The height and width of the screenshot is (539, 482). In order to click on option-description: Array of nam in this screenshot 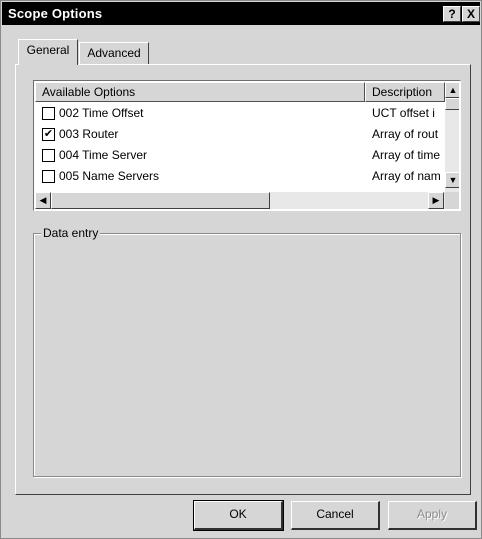, I will do `click(406, 176)`.